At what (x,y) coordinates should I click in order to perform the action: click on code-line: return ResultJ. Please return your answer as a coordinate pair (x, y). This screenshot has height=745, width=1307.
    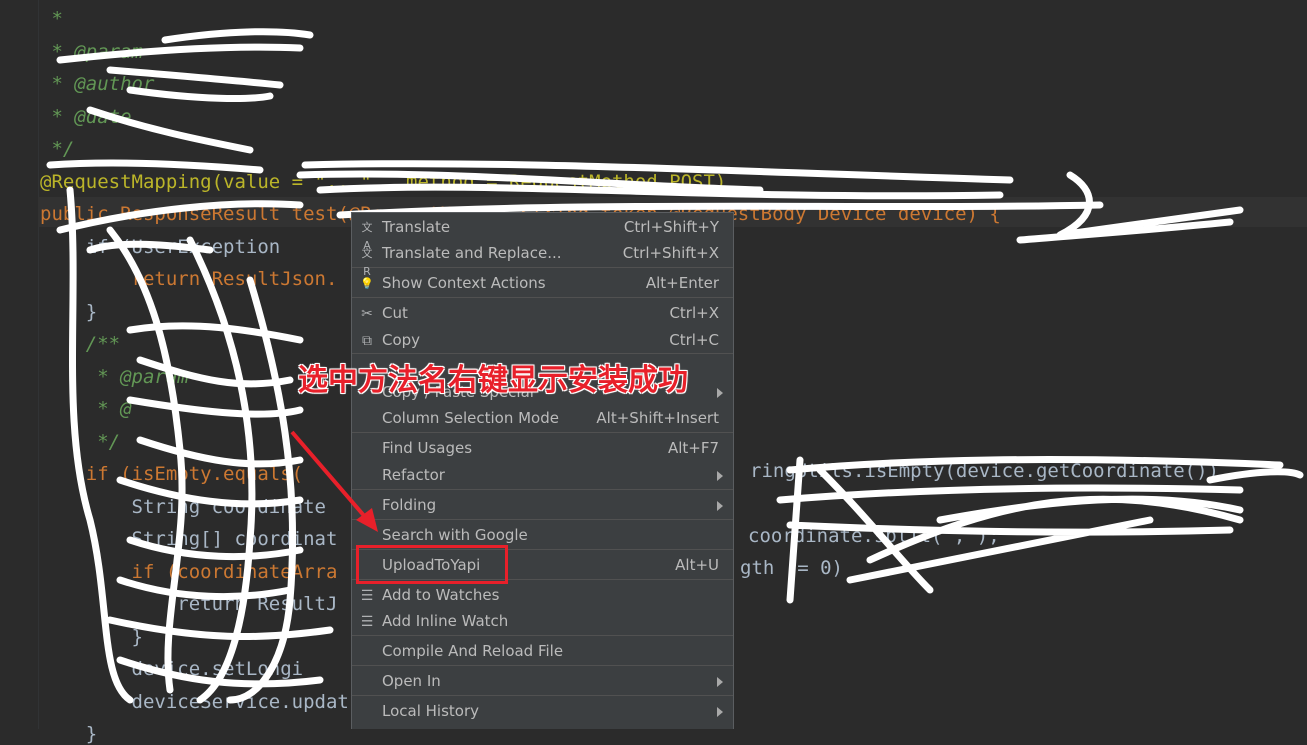
    Looking at the image, I should click on (189, 604).